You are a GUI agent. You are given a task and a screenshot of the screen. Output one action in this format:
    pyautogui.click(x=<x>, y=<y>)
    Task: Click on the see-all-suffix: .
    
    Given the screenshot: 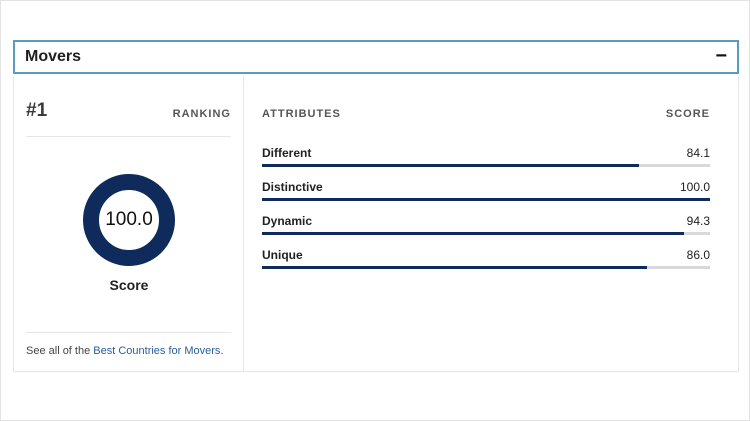 What is the action you would take?
    pyautogui.click(x=222, y=351)
    